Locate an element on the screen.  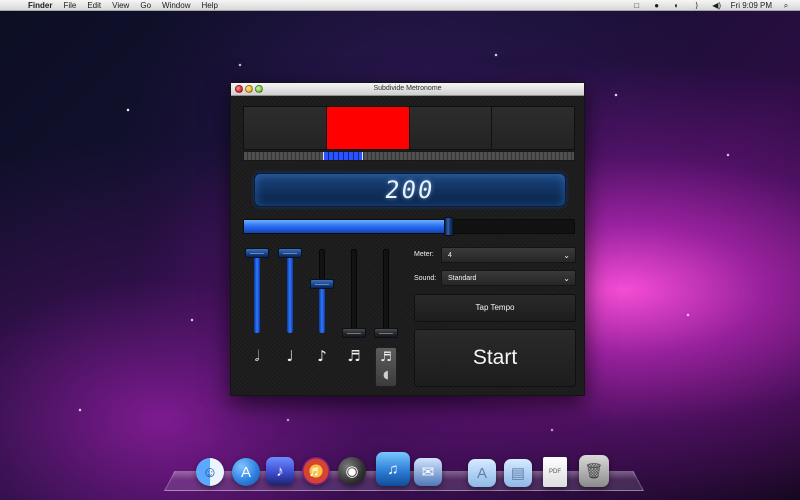
tempo-slider is located at coordinates (409, 226).